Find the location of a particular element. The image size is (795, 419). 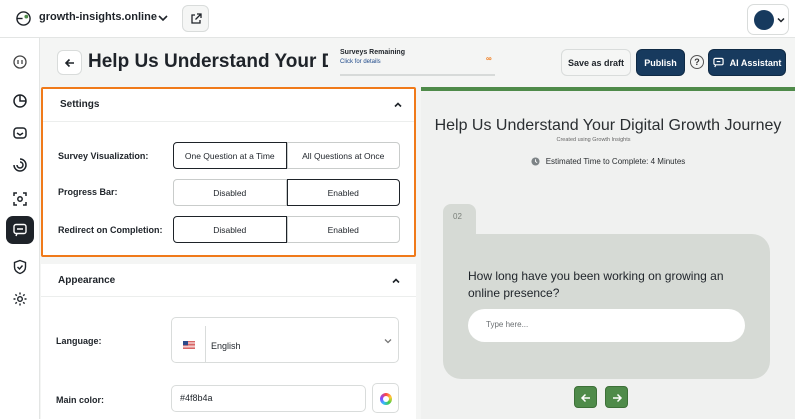

color-wheel-icon is located at coordinates (386, 399).